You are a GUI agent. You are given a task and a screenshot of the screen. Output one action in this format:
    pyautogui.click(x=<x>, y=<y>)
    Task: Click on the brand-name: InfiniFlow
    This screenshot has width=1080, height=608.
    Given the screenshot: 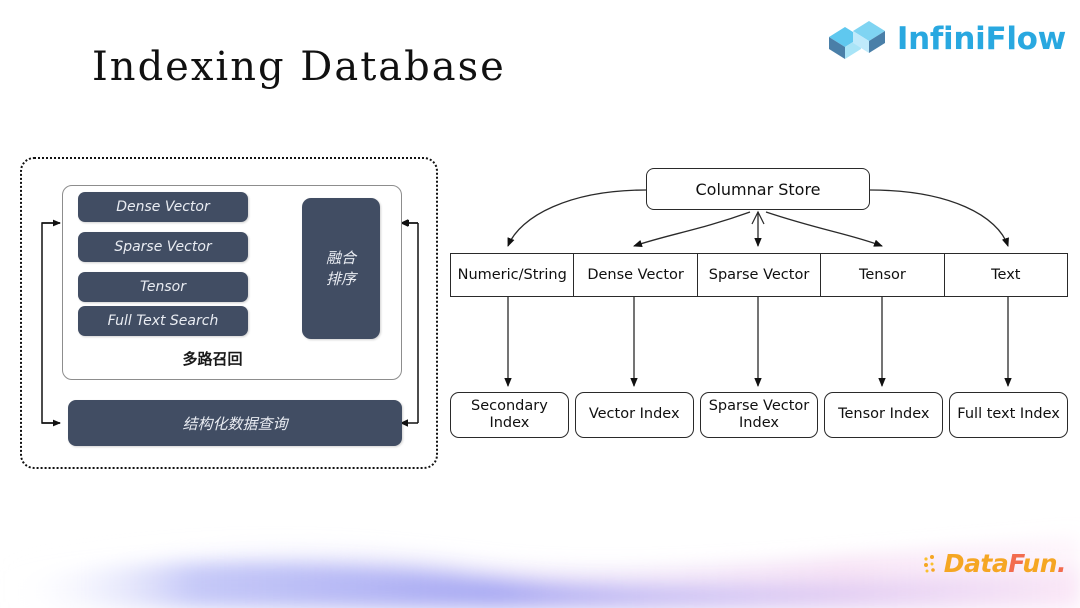 What is the action you would take?
    pyautogui.click(x=981, y=39)
    